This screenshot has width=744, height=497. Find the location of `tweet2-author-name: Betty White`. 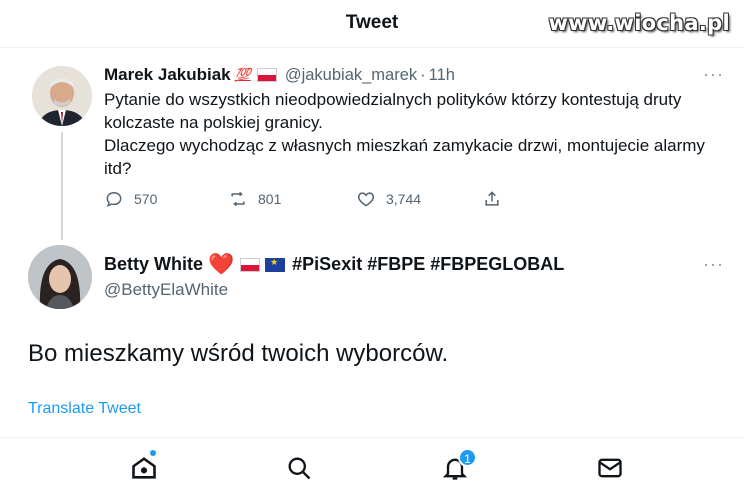

tweet2-author-name: Betty White is located at coordinates (153, 264).